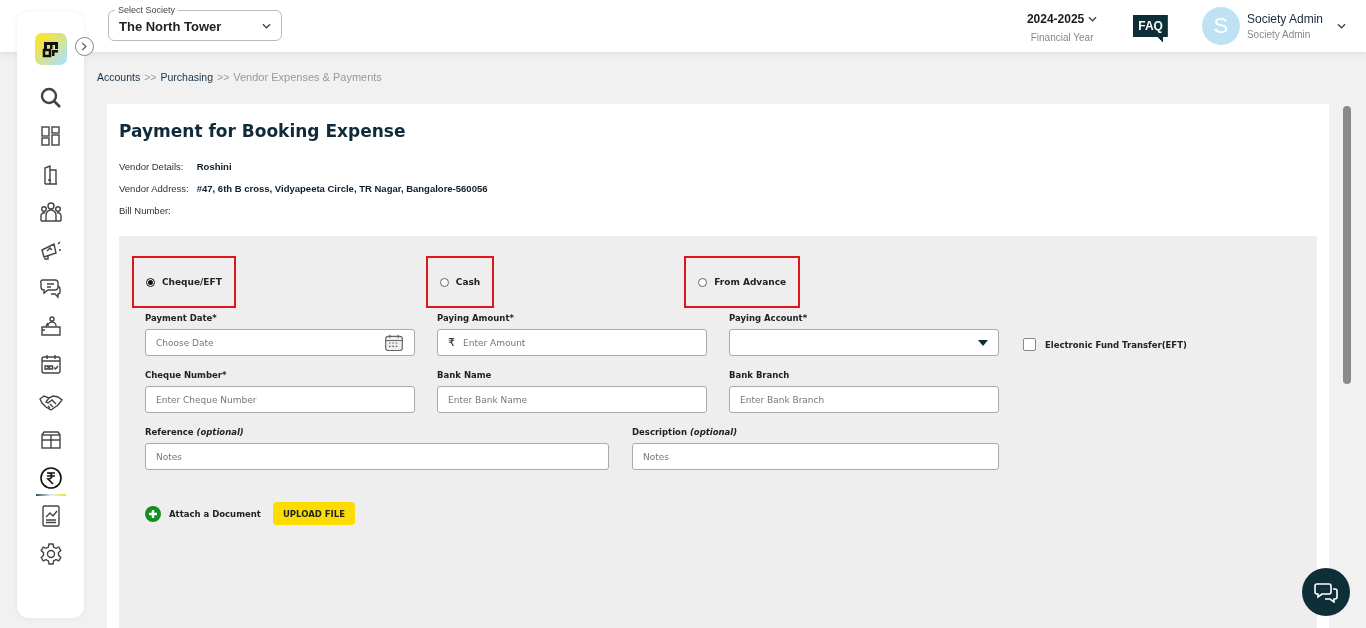  Describe the element at coordinates (1062, 37) in the screenshot. I see `year-caption: Financial Year` at that location.